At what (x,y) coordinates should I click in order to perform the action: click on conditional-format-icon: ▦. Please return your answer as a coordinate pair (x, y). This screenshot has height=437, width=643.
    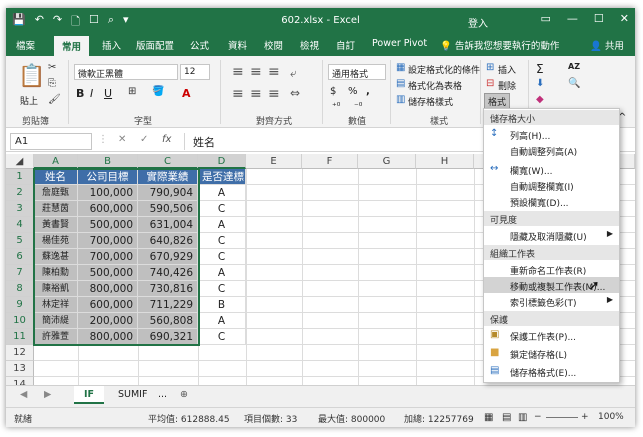
    Looking at the image, I should click on (400, 67).